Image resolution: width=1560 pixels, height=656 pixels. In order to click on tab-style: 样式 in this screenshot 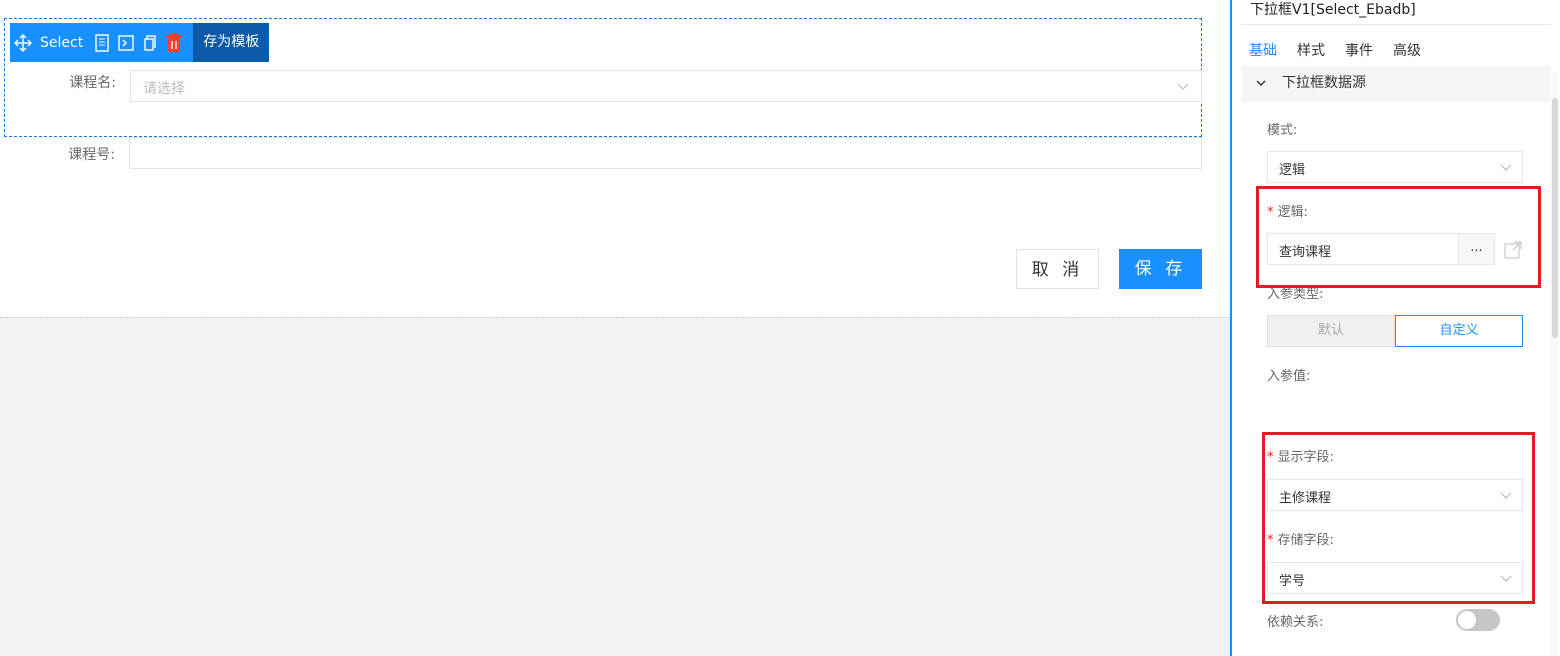, I will do `click(1311, 50)`.